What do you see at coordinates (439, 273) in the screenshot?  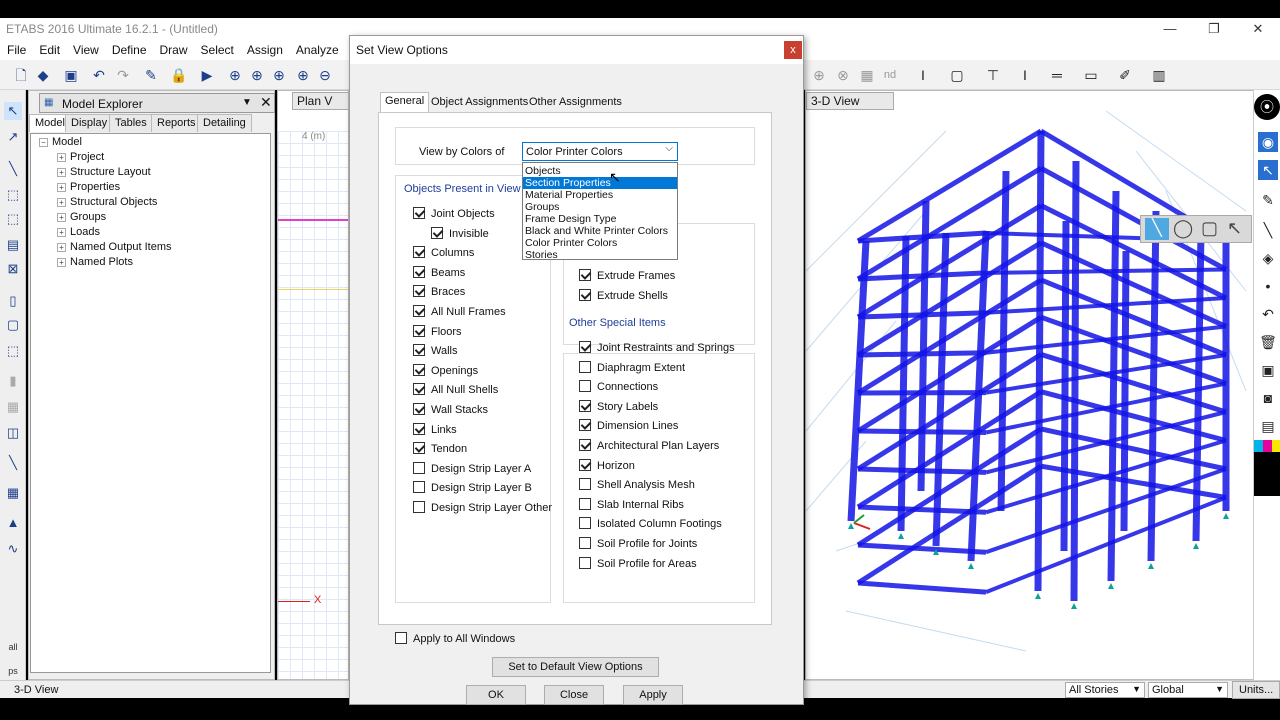 I see `beams-checkbox: Beams` at bounding box center [439, 273].